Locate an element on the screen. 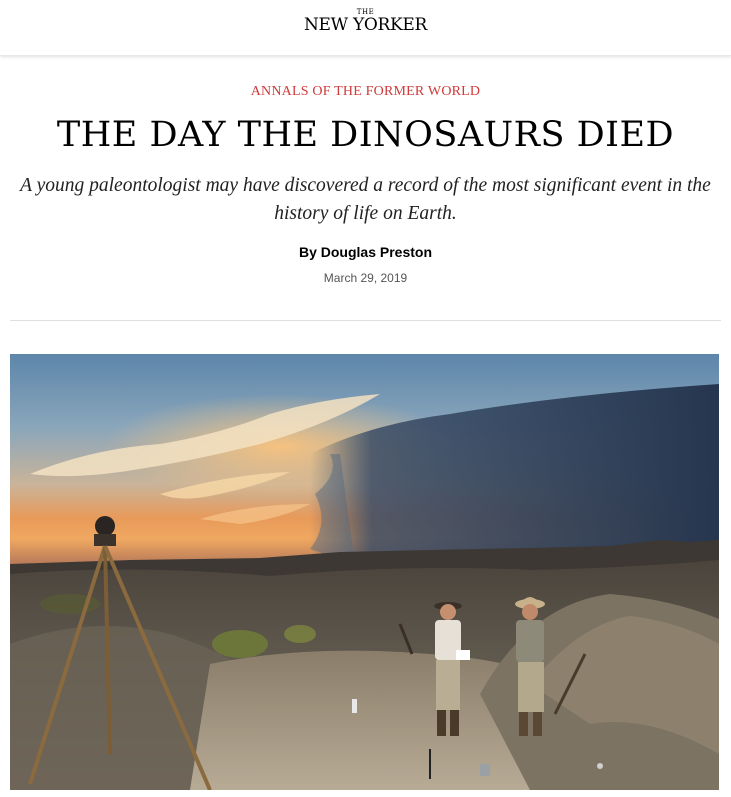 The width and height of the screenshot is (731, 797). divider is located at coordinates (365, 320).